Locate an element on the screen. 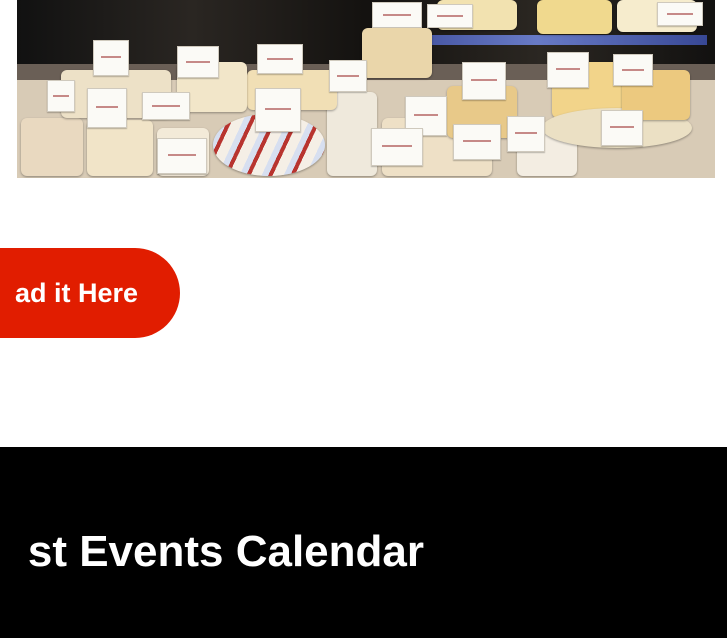 This screenshot has width=727, height=638. read-it-here-button: ad it Here is located at coordinates (90, 293).